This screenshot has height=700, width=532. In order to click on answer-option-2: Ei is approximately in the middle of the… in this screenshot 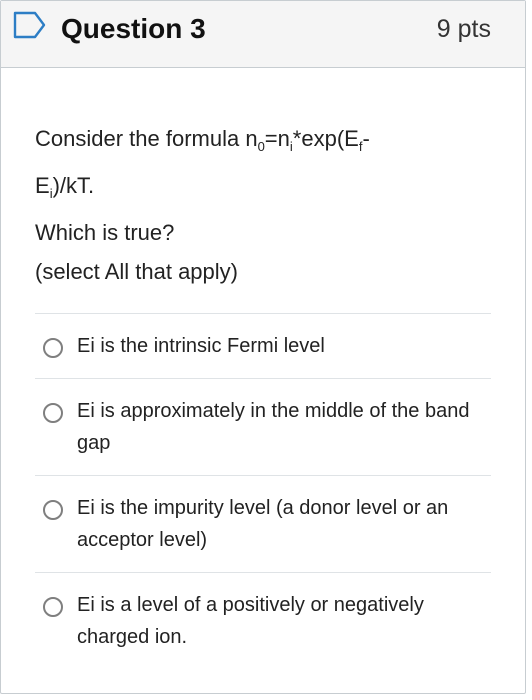, I will do `click(263, 426)`.